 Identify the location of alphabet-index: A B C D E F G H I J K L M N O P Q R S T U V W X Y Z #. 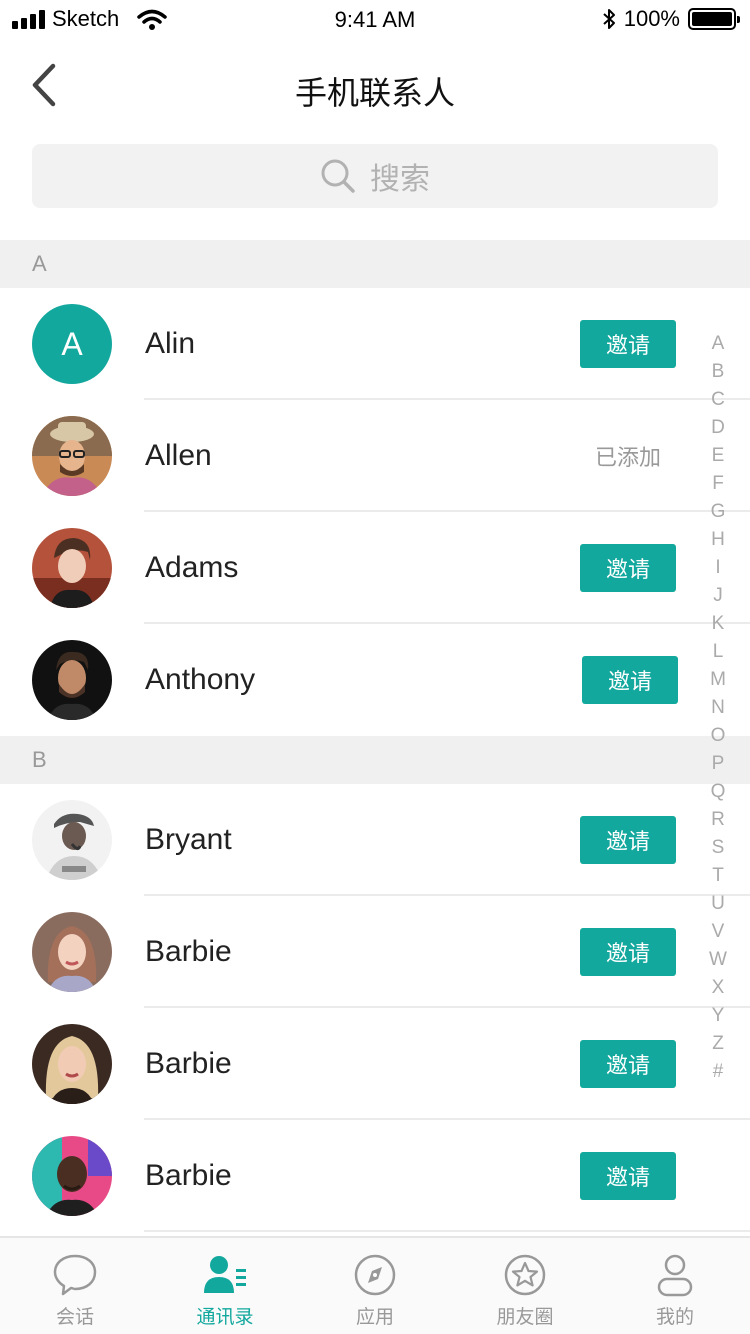
(718, 708).